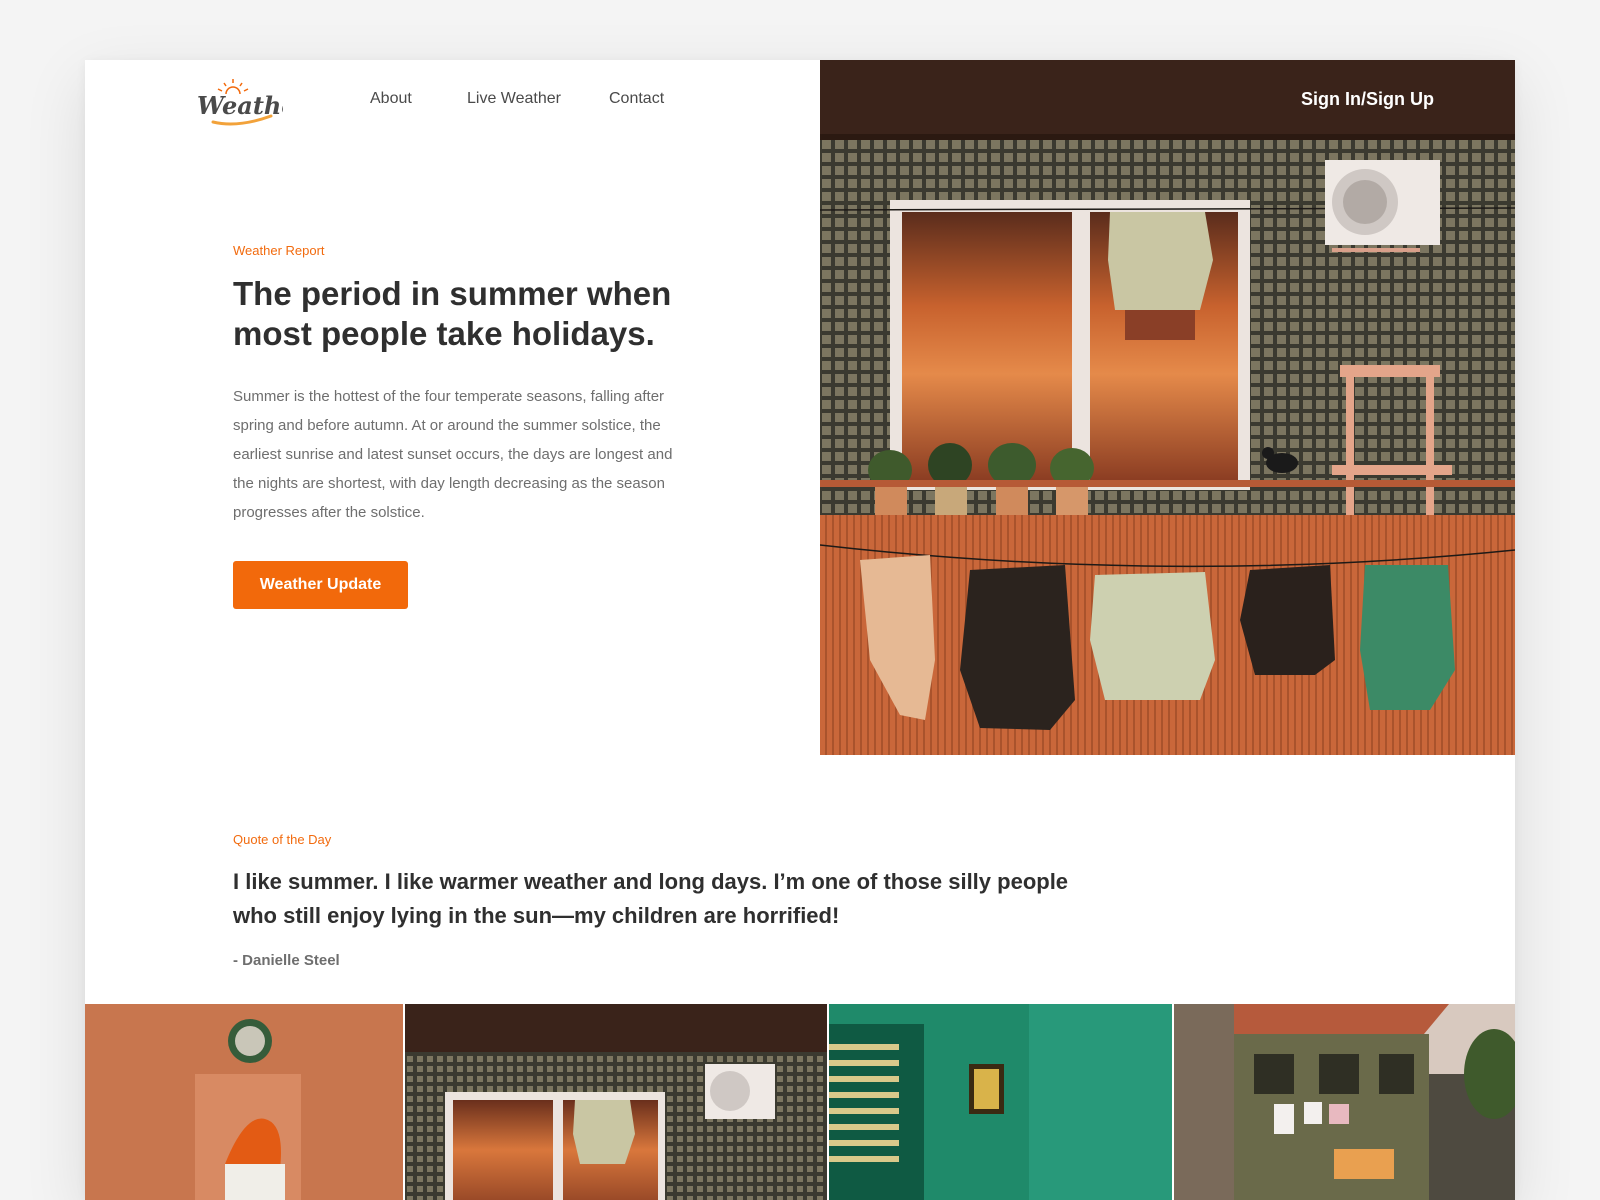  Describe the element at coordinates (391, 99) in the screenshot. I see `nav-about: About` at that location.